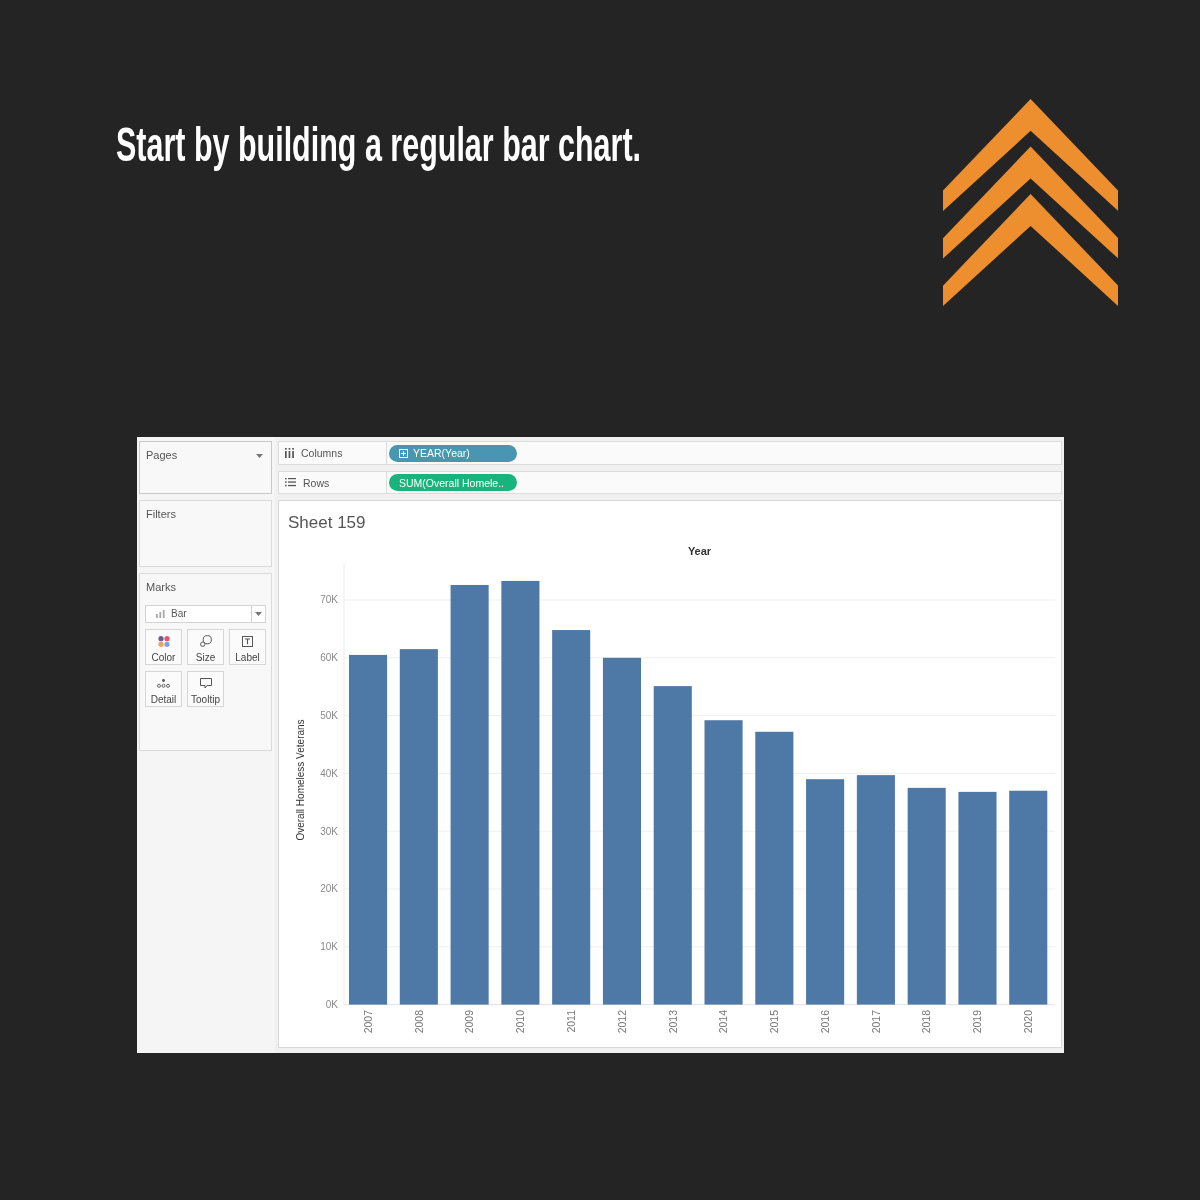  Describe the element at coordinates (289, 453) in the screenshot. I see `vertical-bars-icon` at that location.